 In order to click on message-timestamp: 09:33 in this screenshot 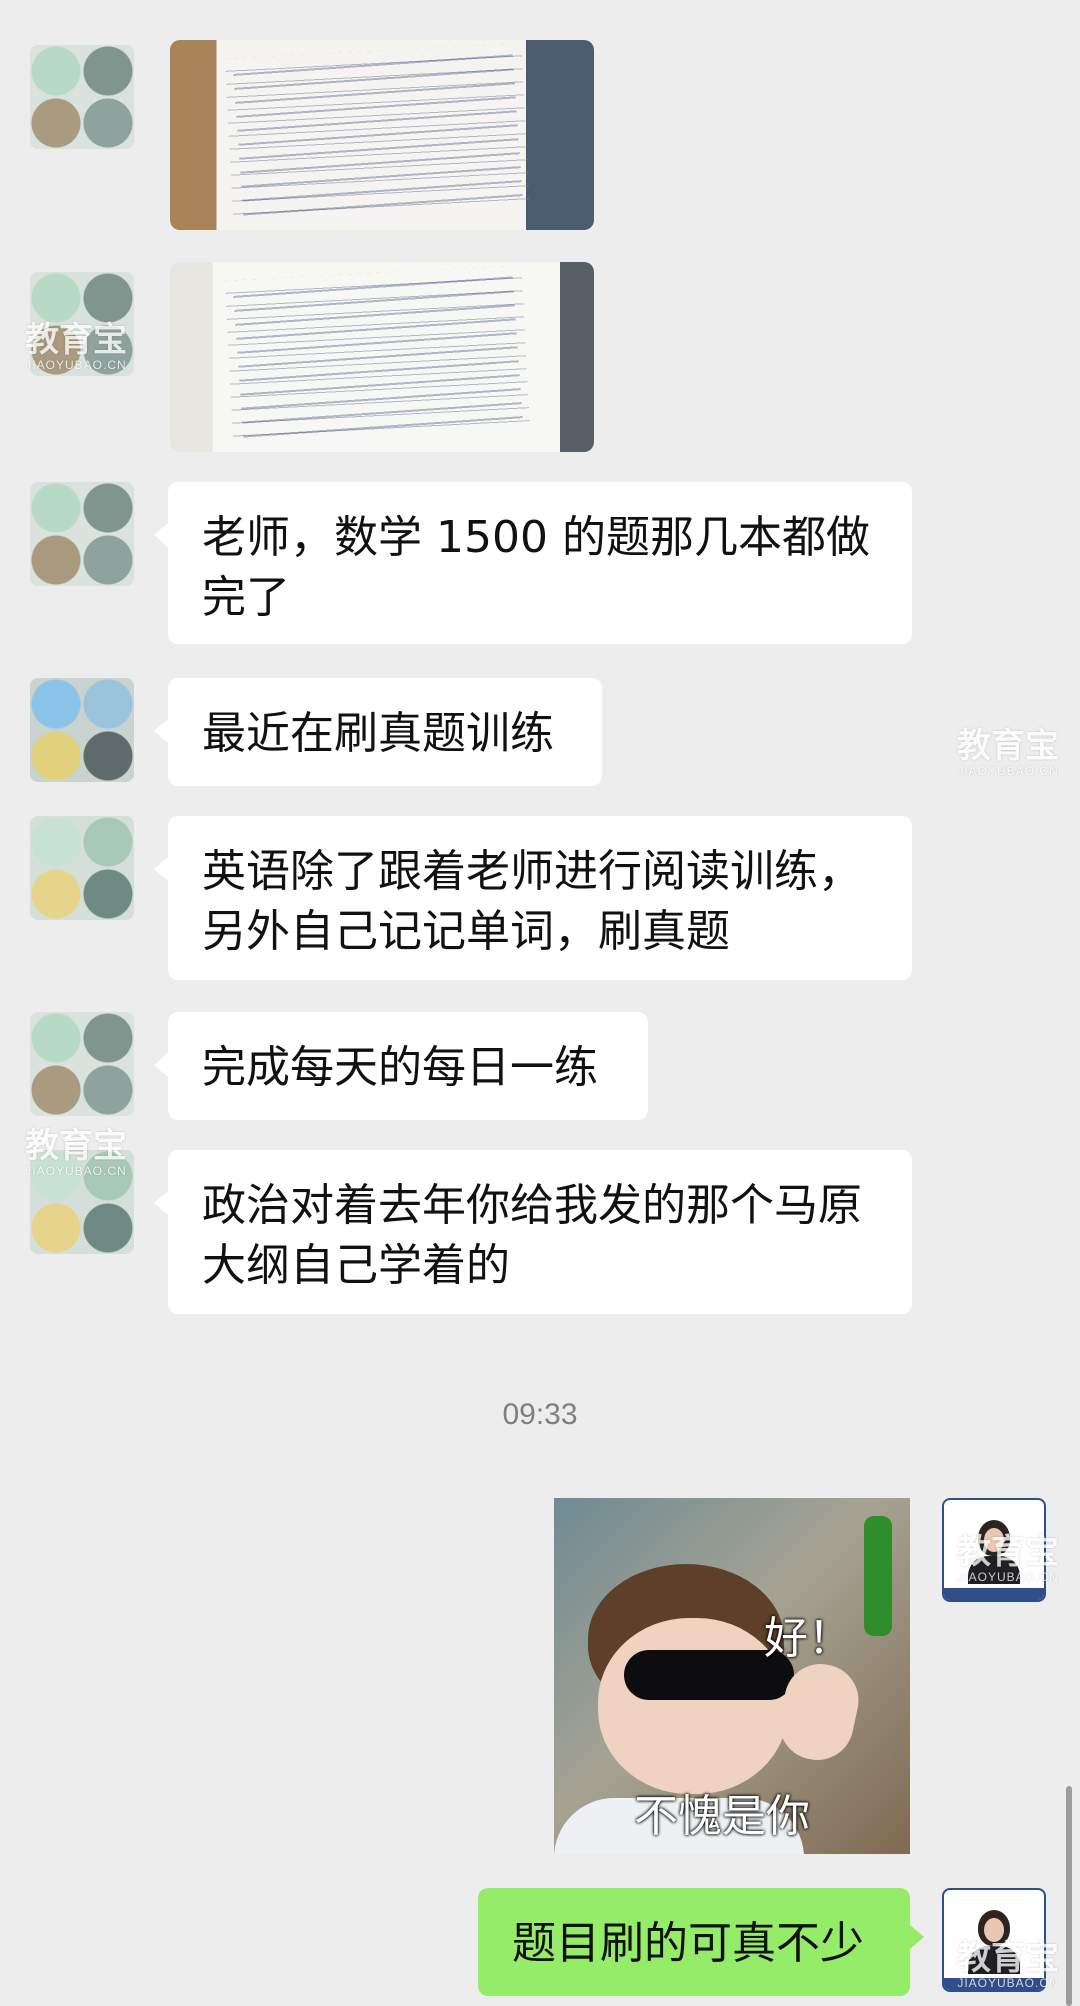, I will do `click(540, 1414)`.